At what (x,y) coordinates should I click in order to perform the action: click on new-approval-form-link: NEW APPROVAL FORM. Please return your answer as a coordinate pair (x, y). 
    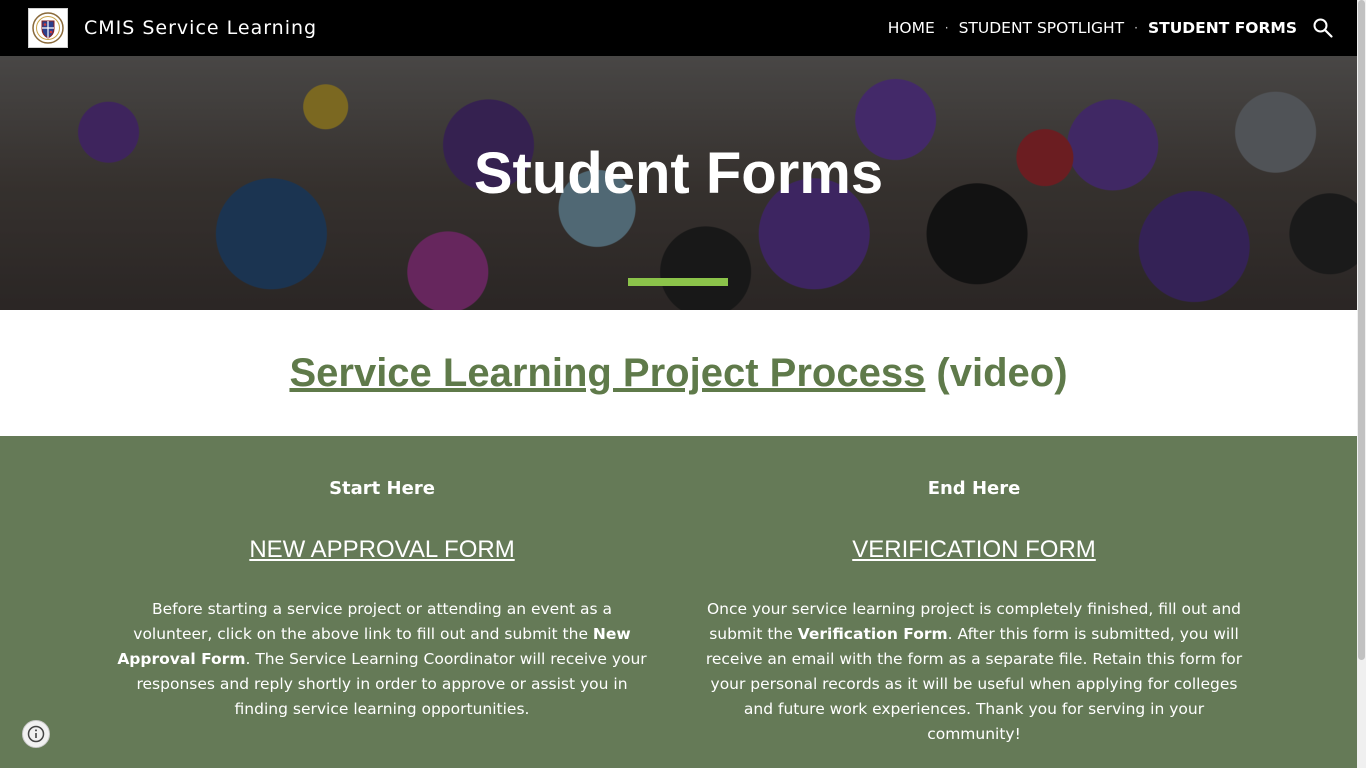
    Looking at the image, I should click on (381, 549).